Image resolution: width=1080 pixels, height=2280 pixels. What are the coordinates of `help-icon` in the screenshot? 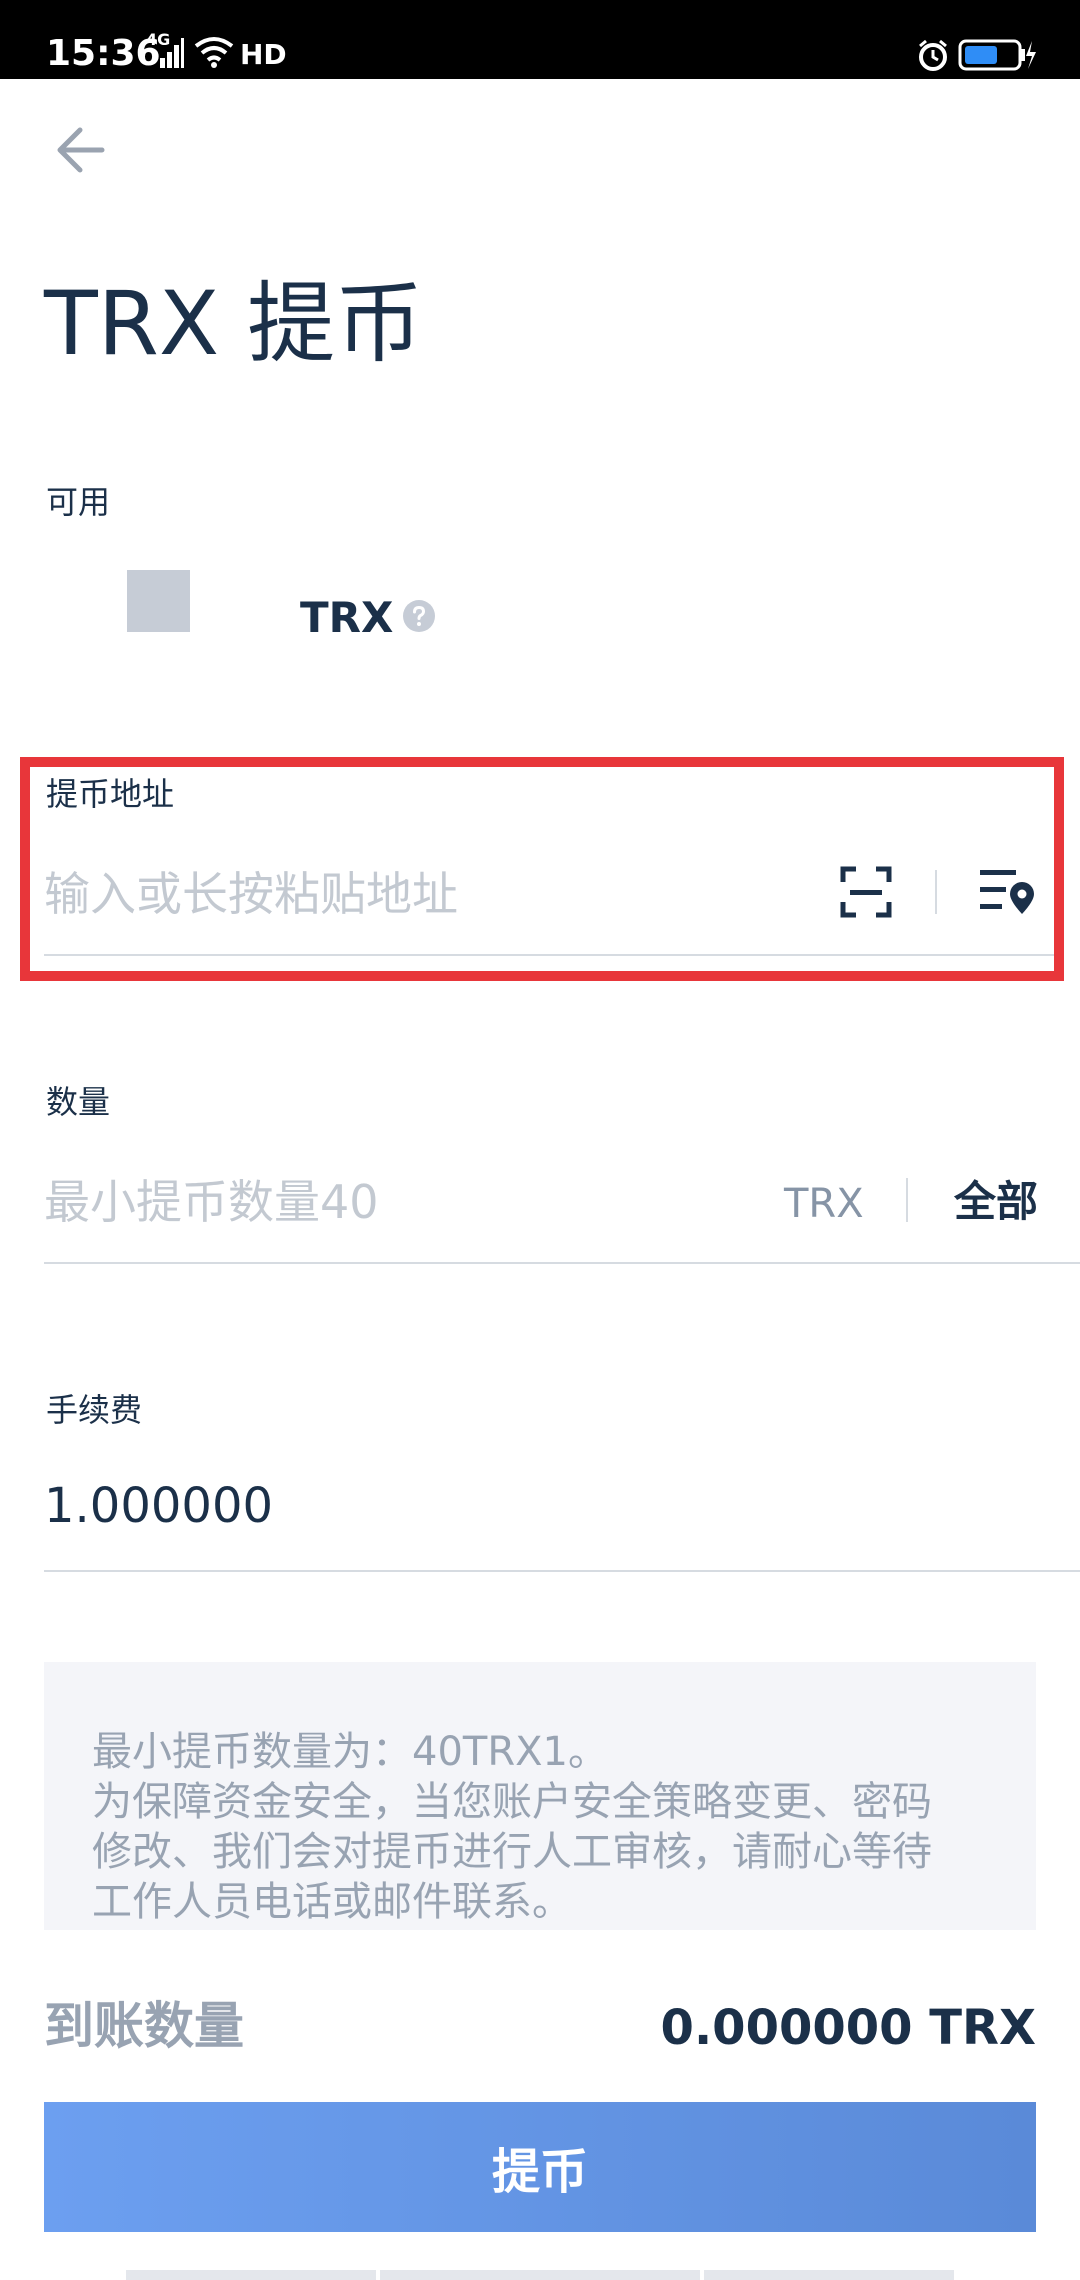 It's located at (419, 616).